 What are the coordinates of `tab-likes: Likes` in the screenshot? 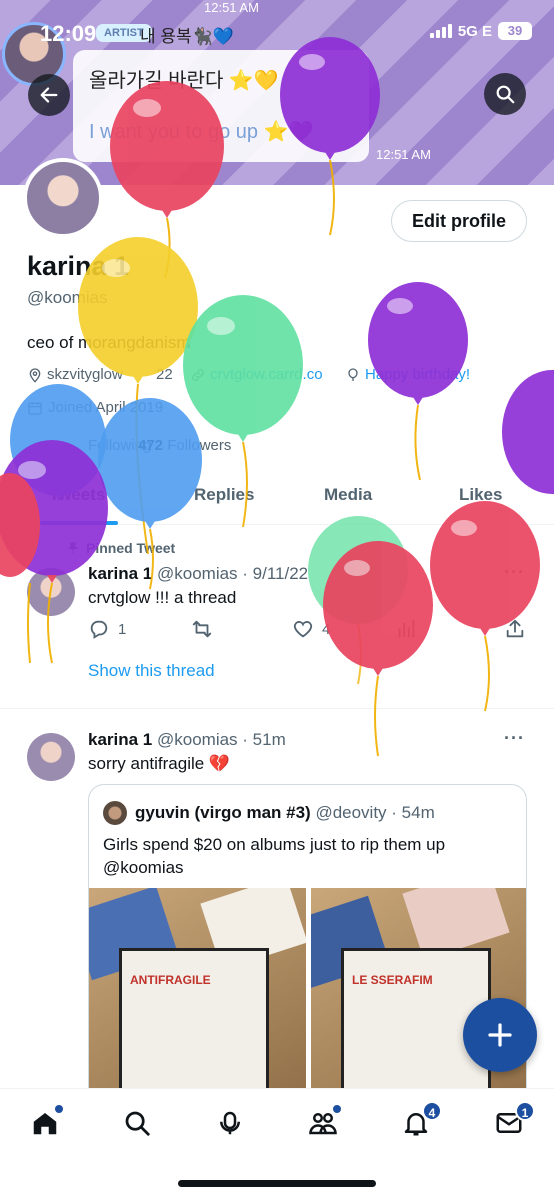 It's located at (480, 495).